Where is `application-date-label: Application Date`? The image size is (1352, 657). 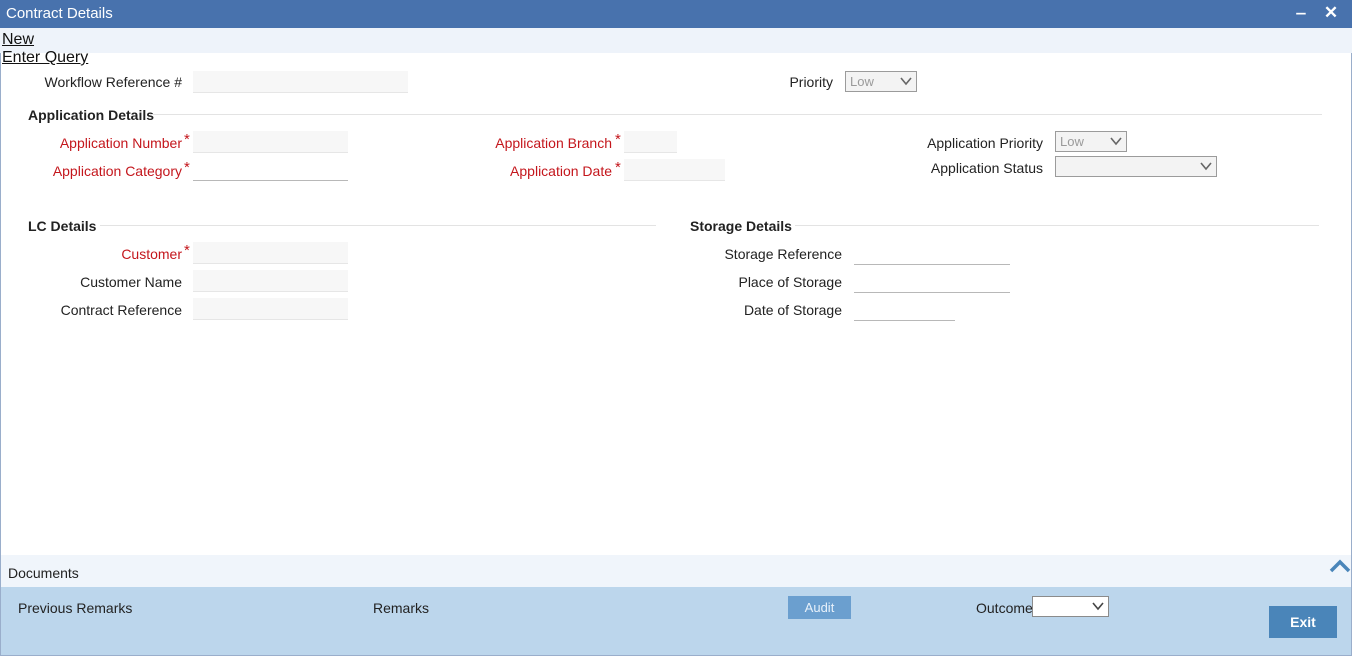 application-date-label: Application Date is located at coordinates (561, 171).